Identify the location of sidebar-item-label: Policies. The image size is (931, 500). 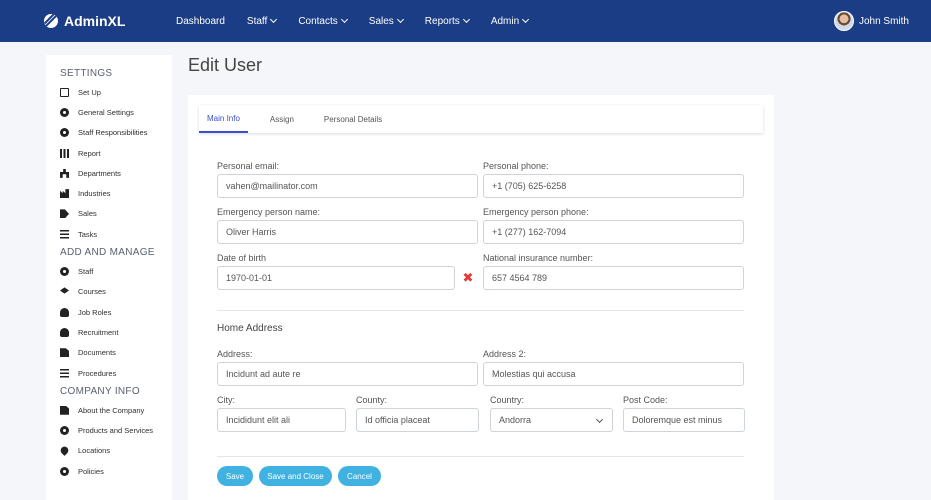
(91, 471).